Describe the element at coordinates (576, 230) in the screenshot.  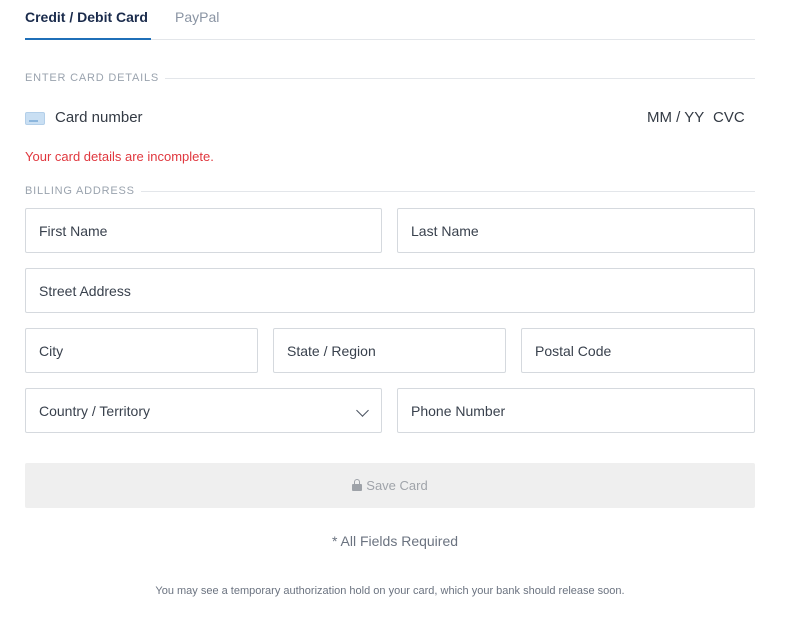
I see `last-name-field: Last Name` at that location.